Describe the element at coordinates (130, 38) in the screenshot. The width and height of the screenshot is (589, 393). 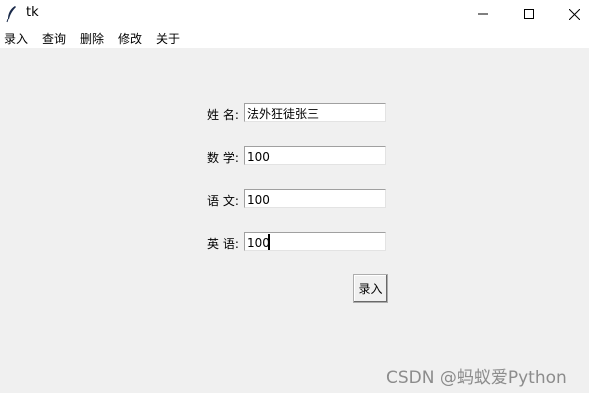
I see `menu-item-modify: 修改` at that location.